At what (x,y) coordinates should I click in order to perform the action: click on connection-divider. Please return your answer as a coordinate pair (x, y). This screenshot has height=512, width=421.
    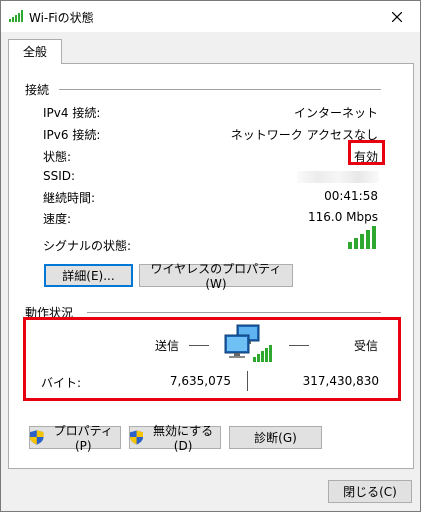
    Looking at the image, I should click on (220, 89).